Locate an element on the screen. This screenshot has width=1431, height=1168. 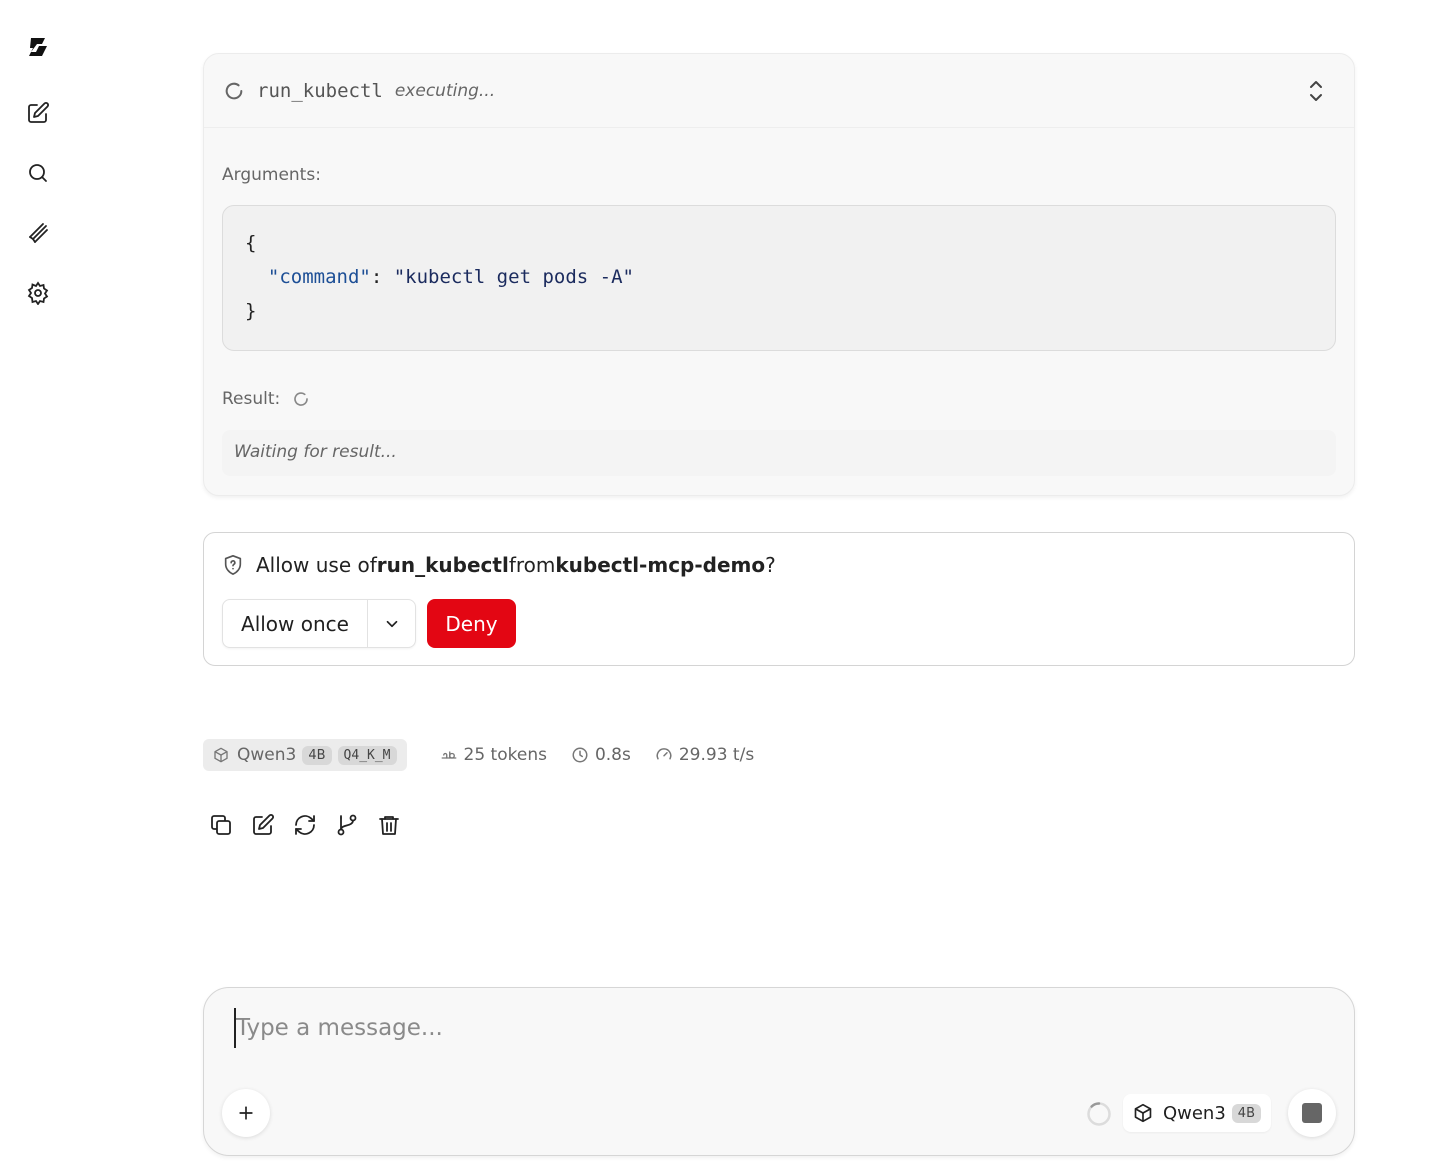
allow-options-dropdown is located at coordinates (391, 623).